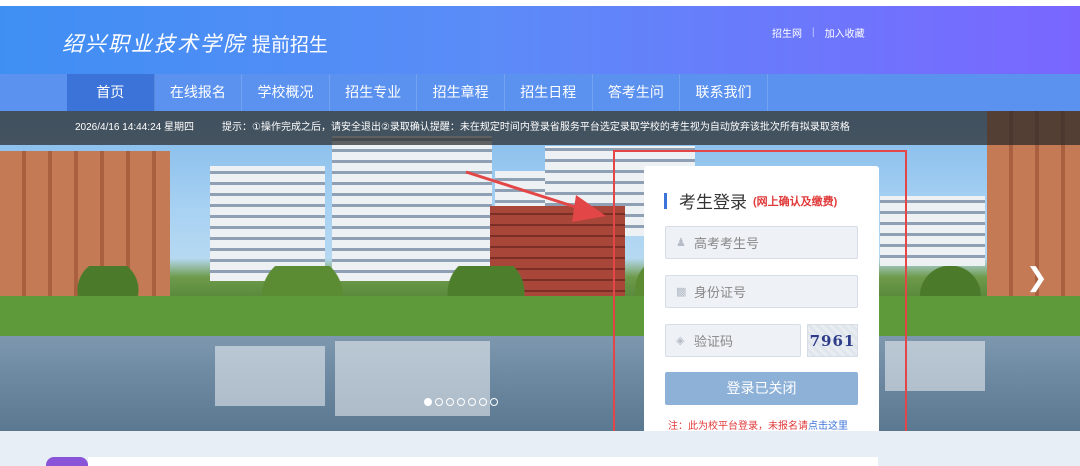  What do you see at coordinates (535, 196) in the screenshot?
I see `annotation-arrow-icon` at bounding box center [535, 196].